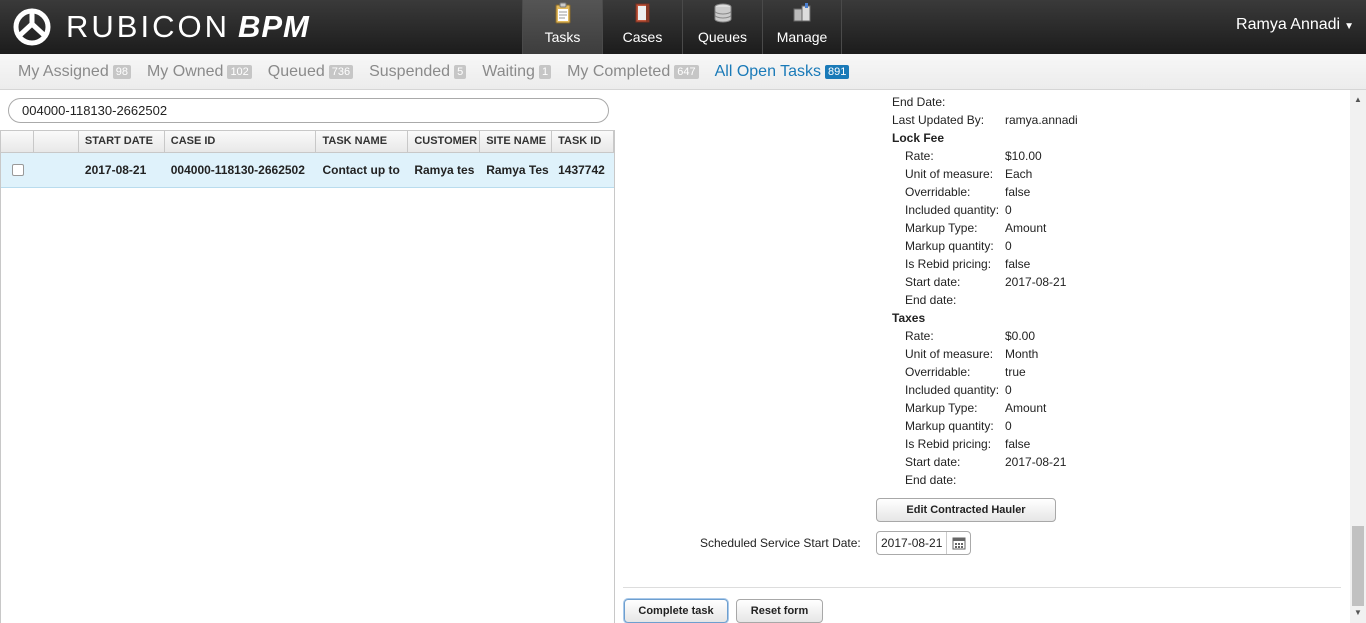  Describe the element at coordinates (32, 27) in the screenshot. I see `rubicon-logo-icon` at that location.